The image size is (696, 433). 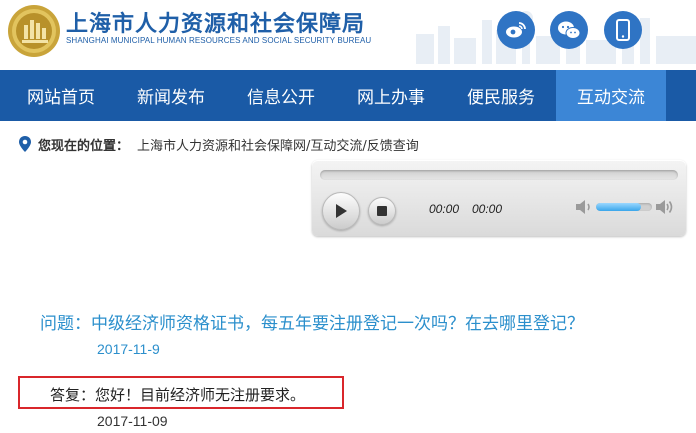 I want to click on nav-item-news: 新闻发布, so click(x=171, y=95).